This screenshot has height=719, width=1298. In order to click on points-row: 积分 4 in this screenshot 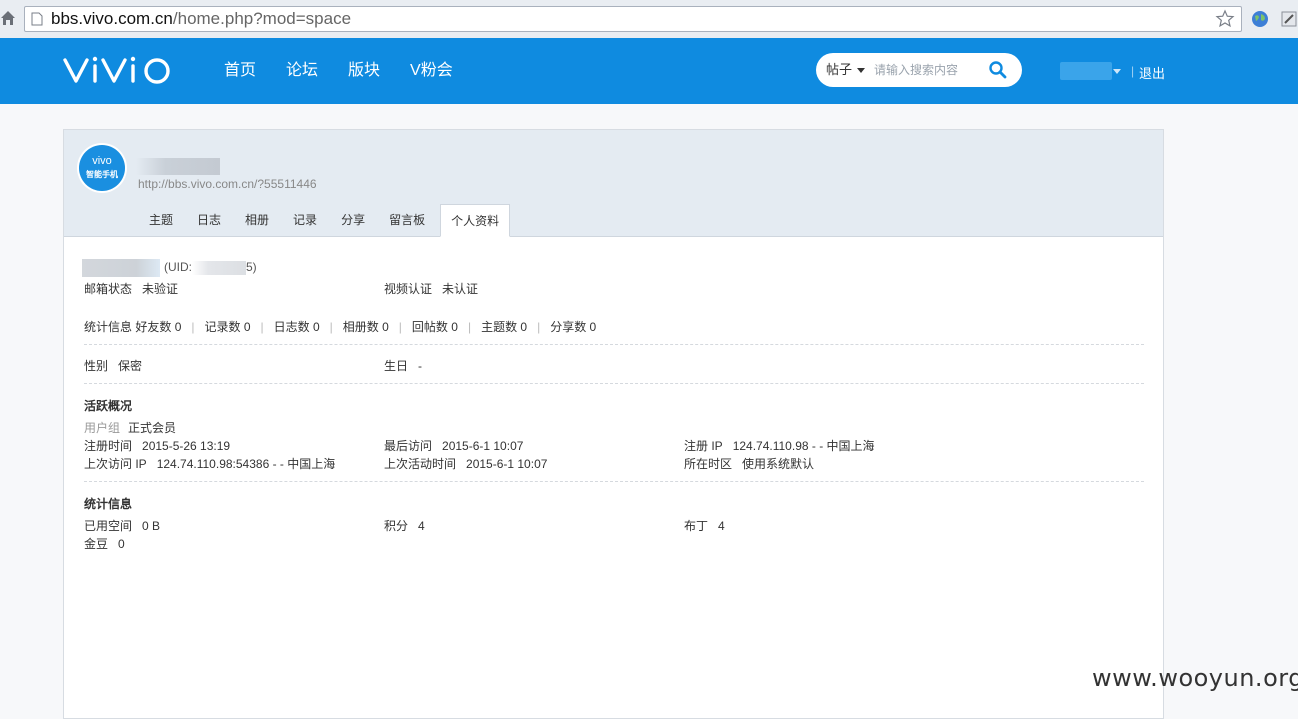, I will do `click(404, 526)`.